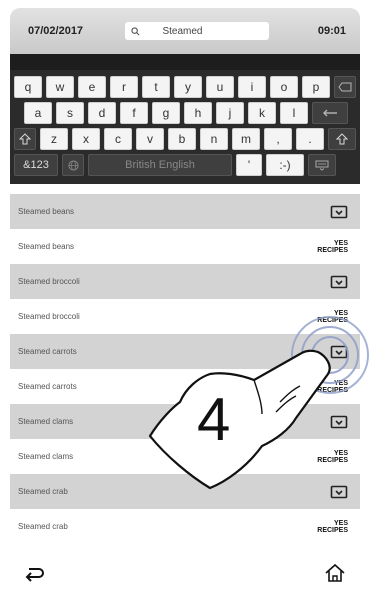 The width and height of the screenshot is (370, 600). What do you see at coordinates (198, 113) in the screenshot?
I see `key-h: h` at bounding box center [198, 113].